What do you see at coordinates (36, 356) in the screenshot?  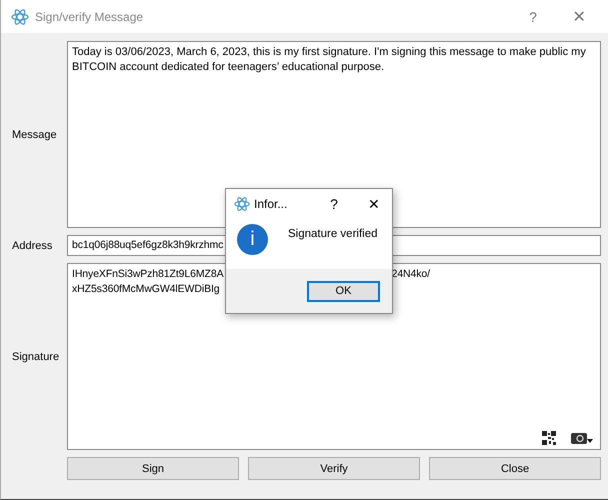 I see `field-label: Signature` at bounding box center [36, 356].